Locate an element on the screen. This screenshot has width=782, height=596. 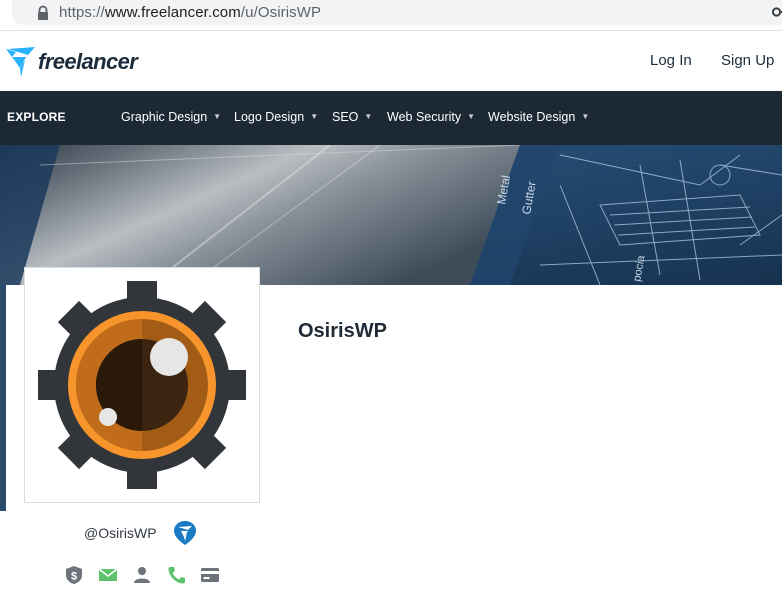
nav-item-graphic-design: Graphic Design ▼ is located at coordinates (171, 117).